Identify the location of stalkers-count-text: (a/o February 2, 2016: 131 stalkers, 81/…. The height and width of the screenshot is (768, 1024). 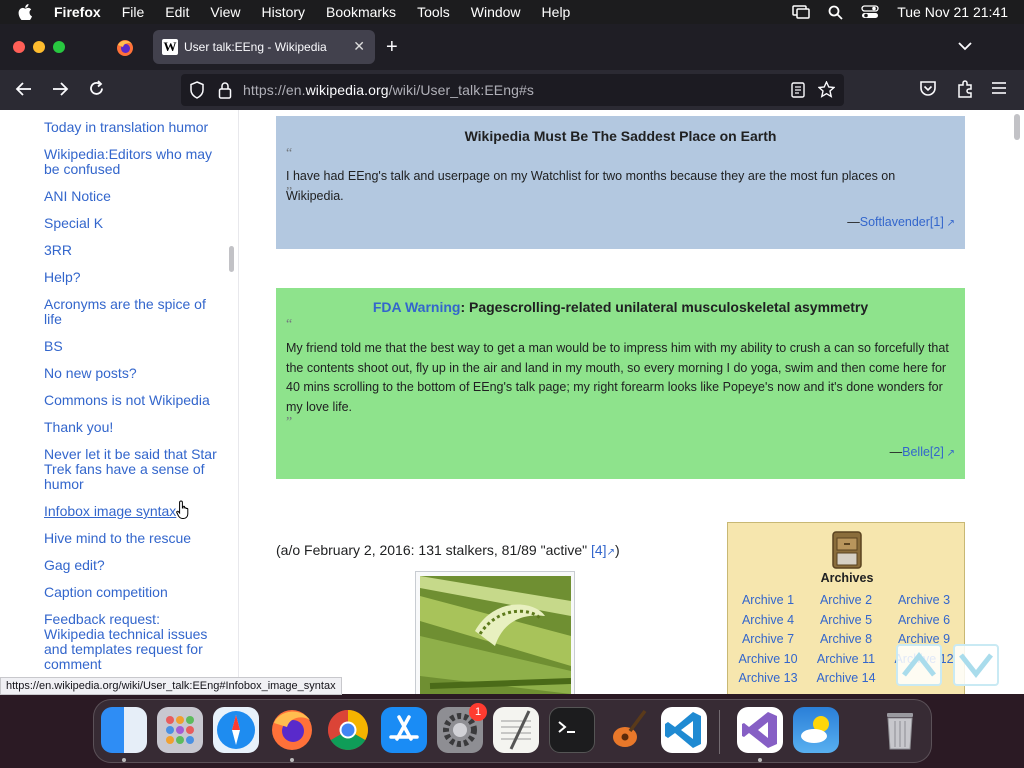
(448, 550).